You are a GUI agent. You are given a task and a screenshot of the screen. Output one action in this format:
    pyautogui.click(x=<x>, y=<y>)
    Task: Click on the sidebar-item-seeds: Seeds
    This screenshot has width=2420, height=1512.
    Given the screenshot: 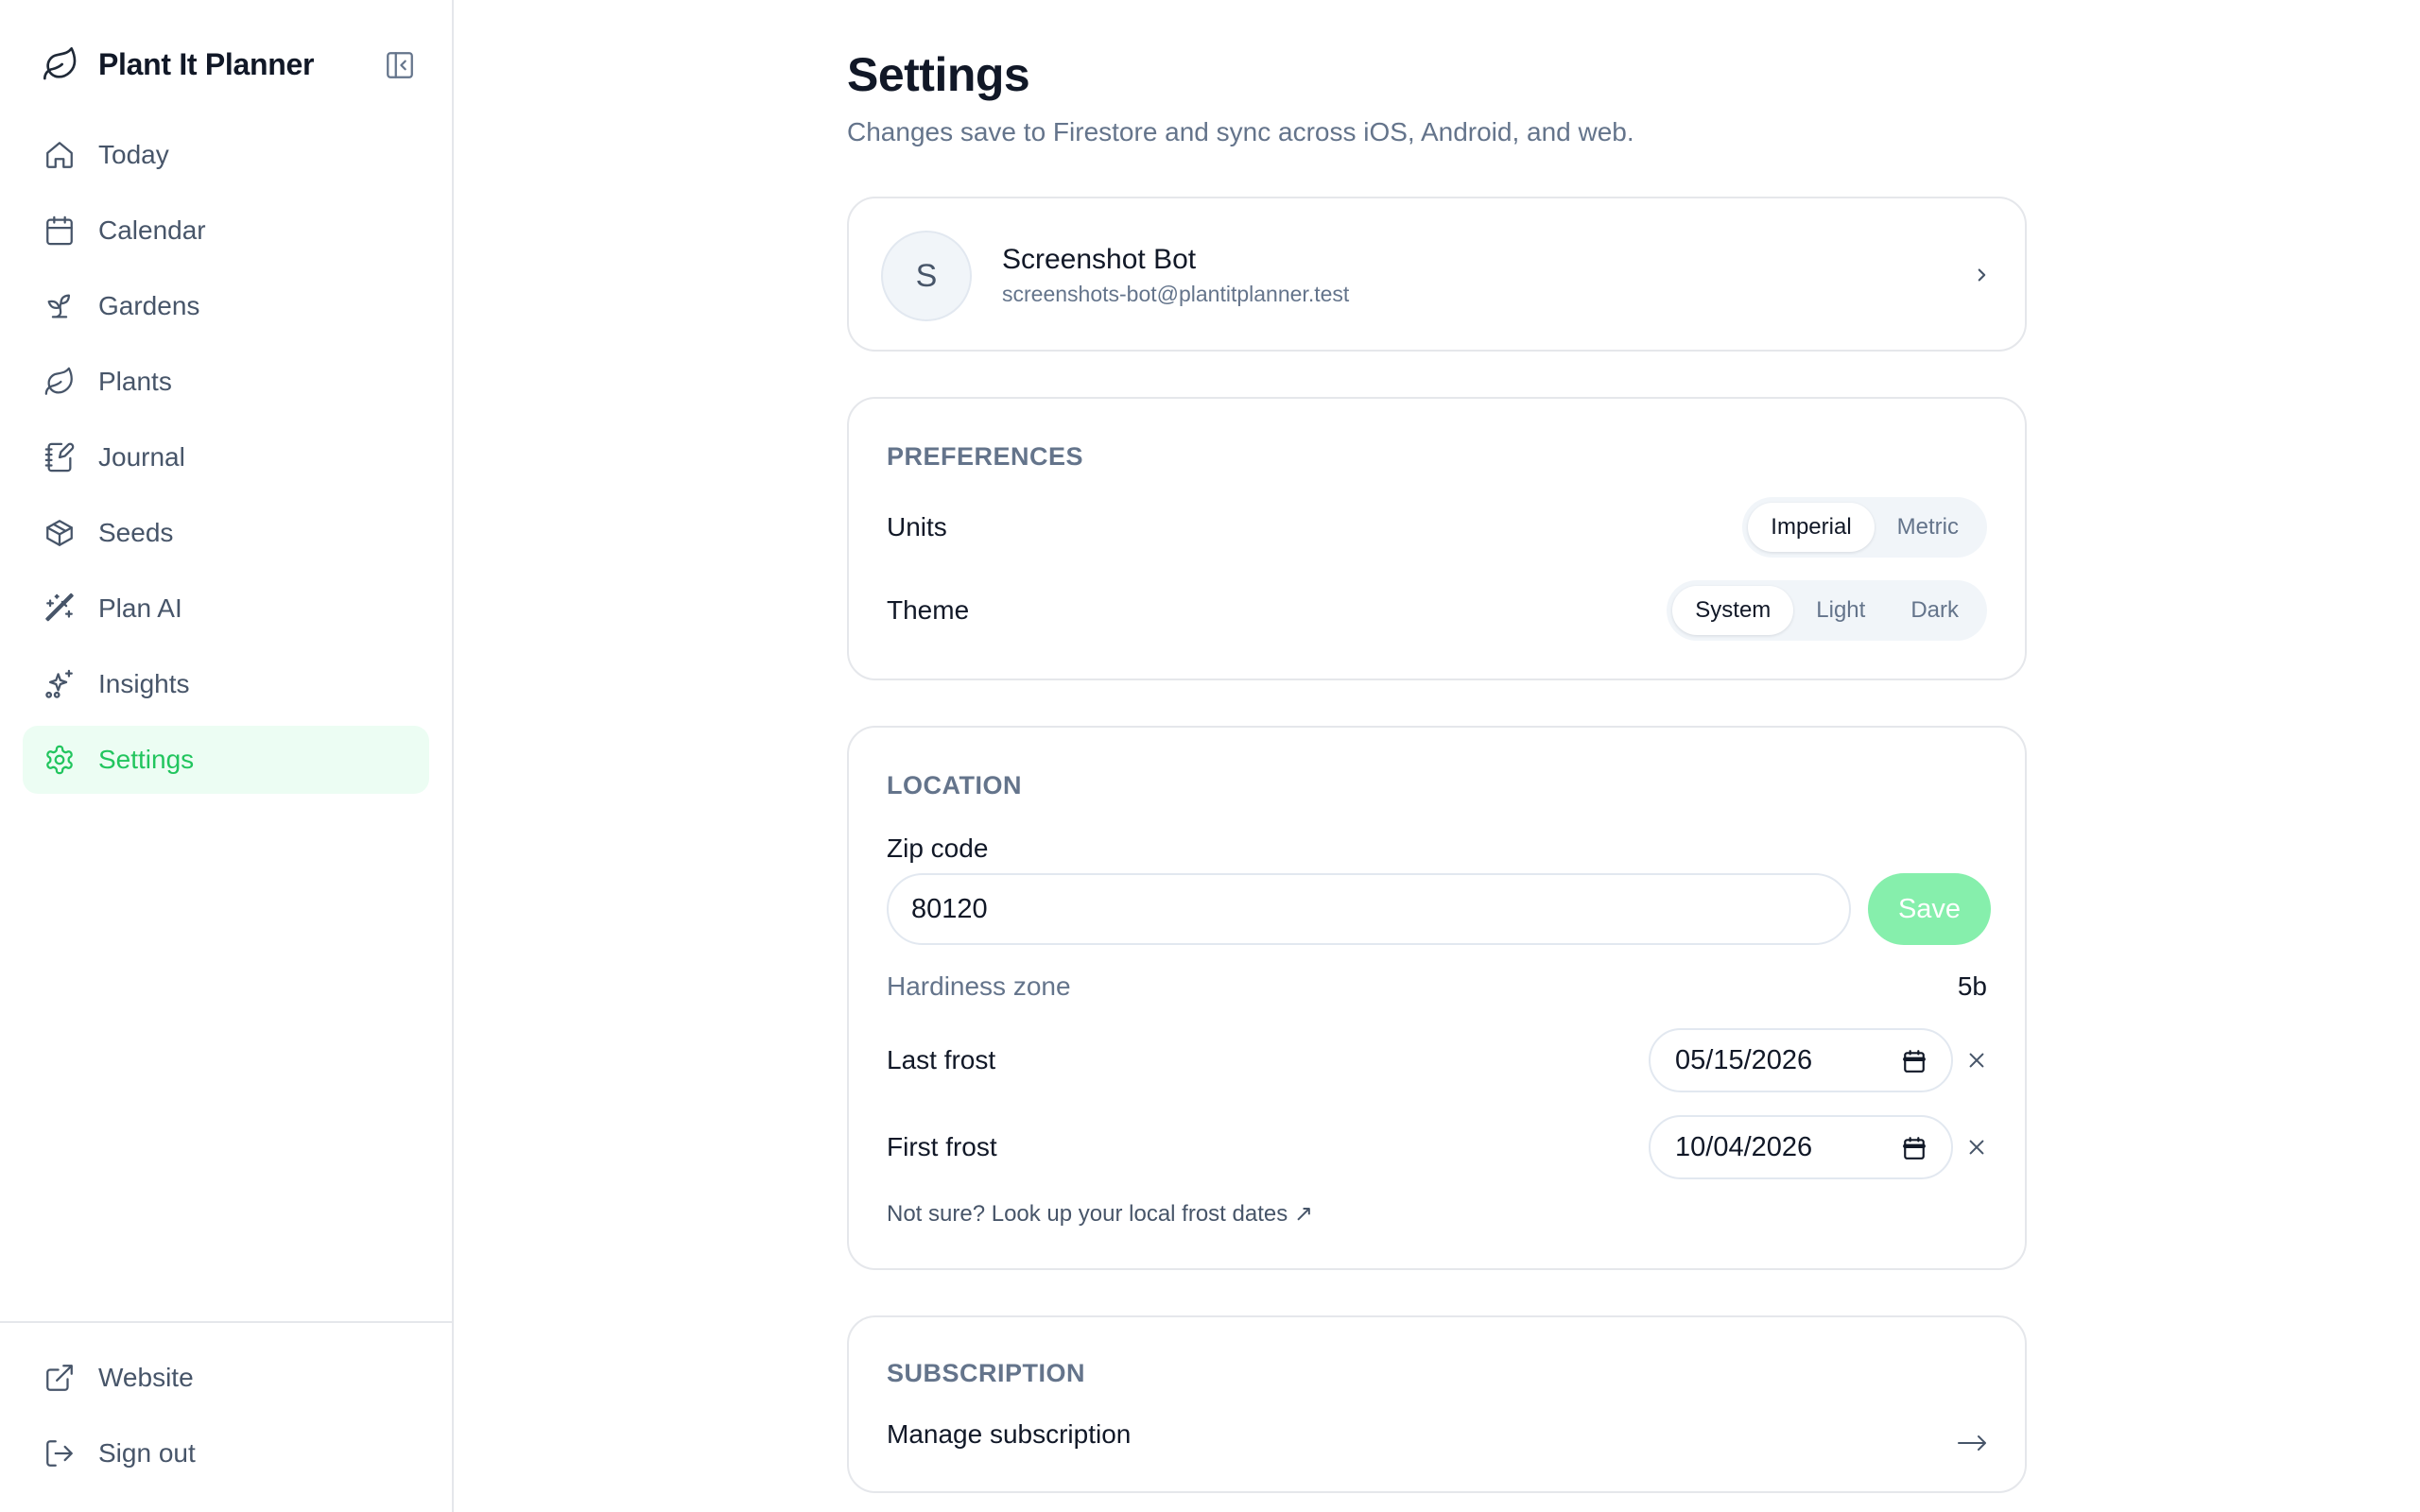 What is the action you would take?
    pyautogui.click(x=226, y=533)
    